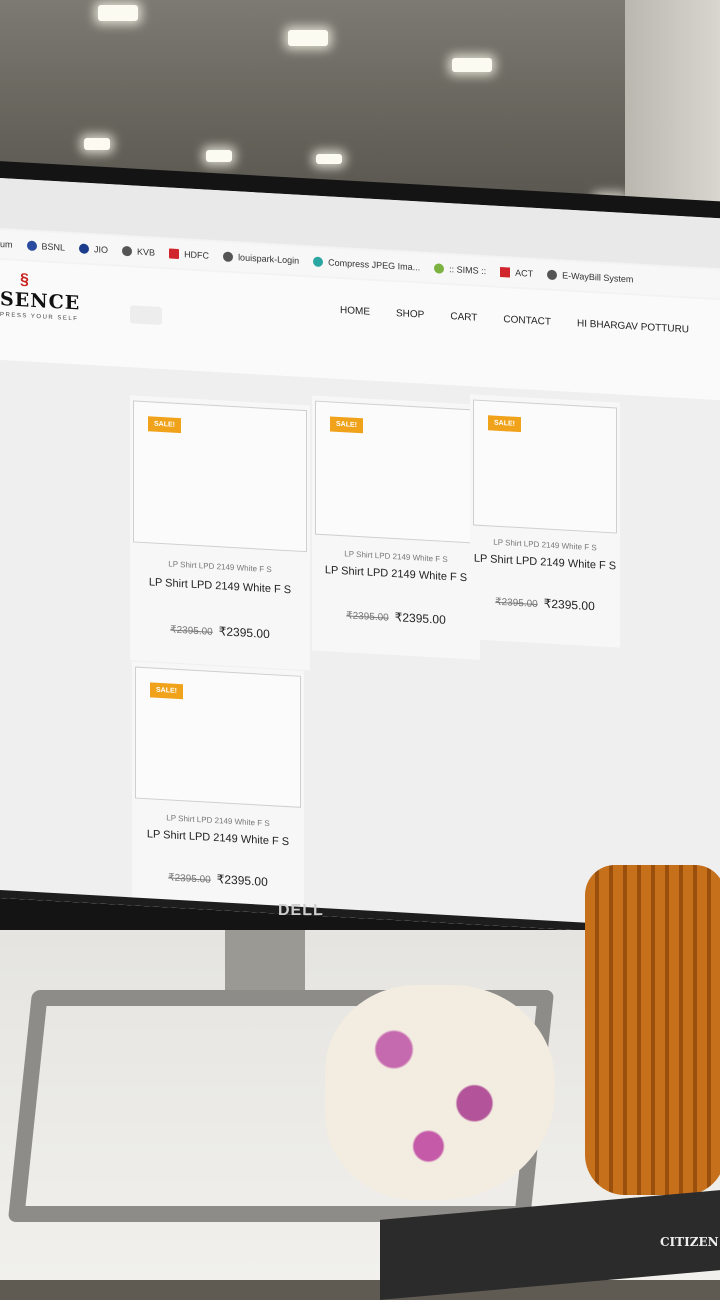  I want to click on site-logo: SENCE, so click(40, 301).